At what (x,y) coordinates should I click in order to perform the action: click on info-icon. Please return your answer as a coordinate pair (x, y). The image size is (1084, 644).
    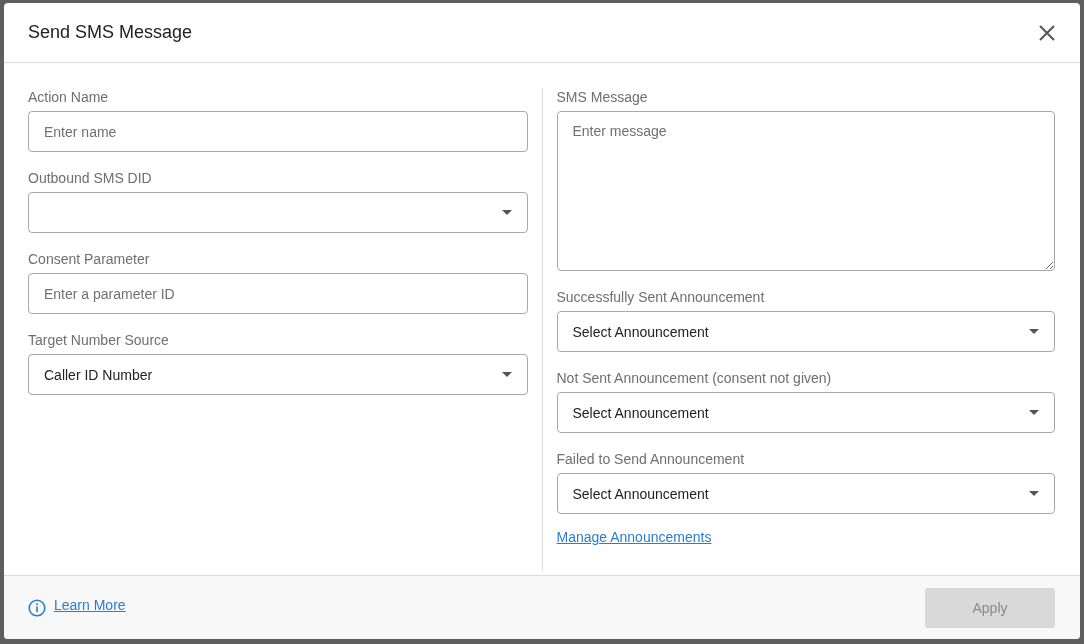
    Looking at the image, I should click on (37, 607).